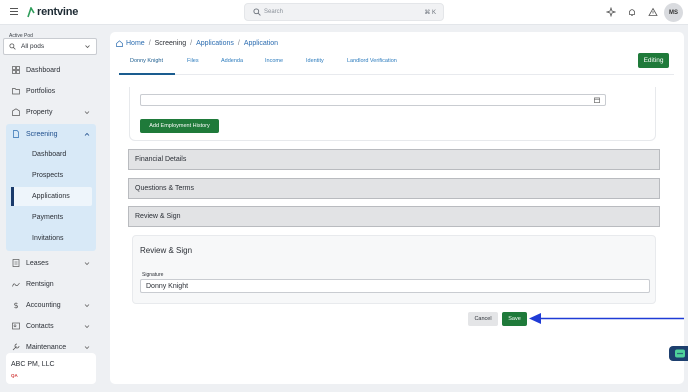 The image size is (688, 392). Describe the element at coordinates (394, 269) in the screenshot. I see `review-sign-card: Review & Sign Signature Donny Knight` at that location.